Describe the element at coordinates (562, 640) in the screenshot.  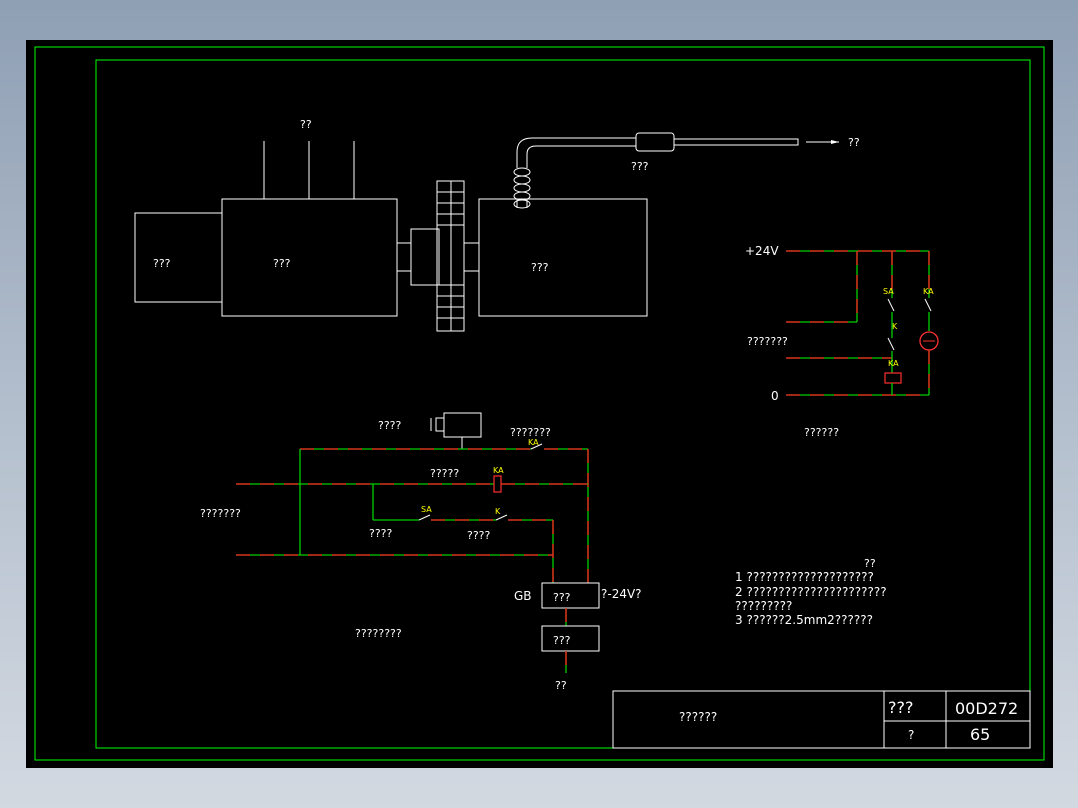
I see `converter-label: ???` at that location.